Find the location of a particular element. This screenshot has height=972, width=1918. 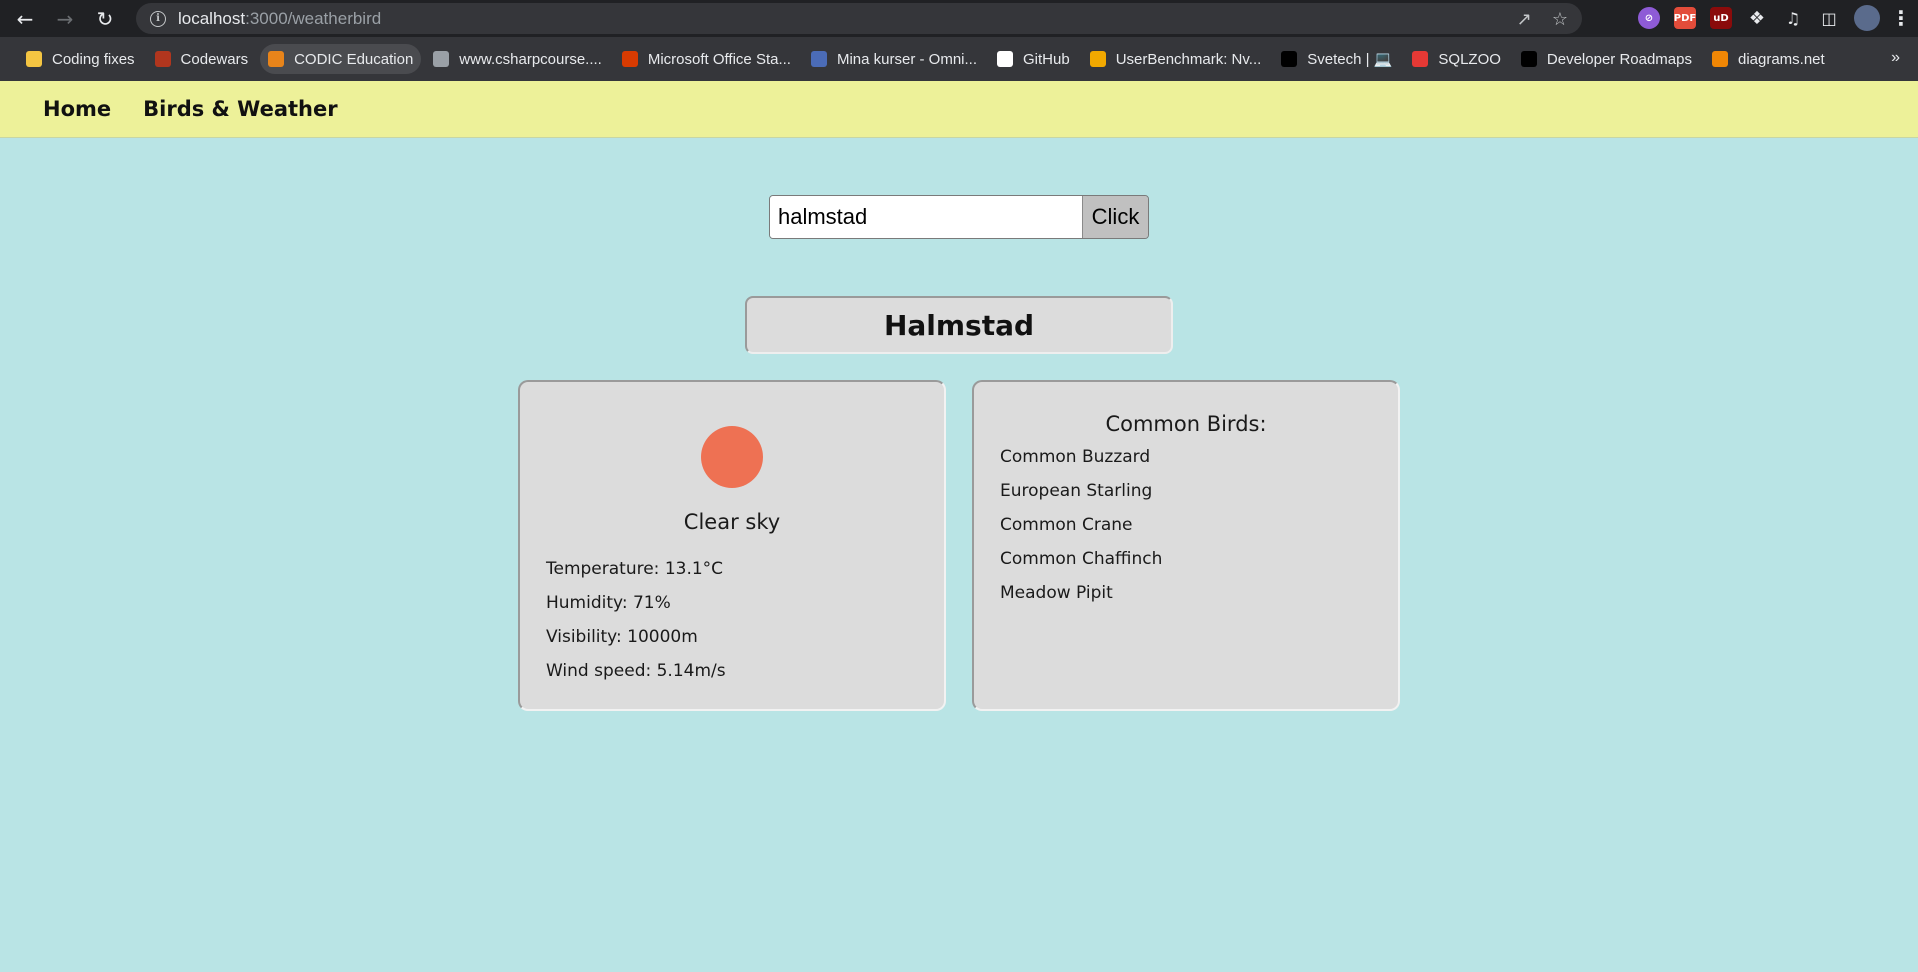

back-icon: ← is located at coordinates (25, 19).